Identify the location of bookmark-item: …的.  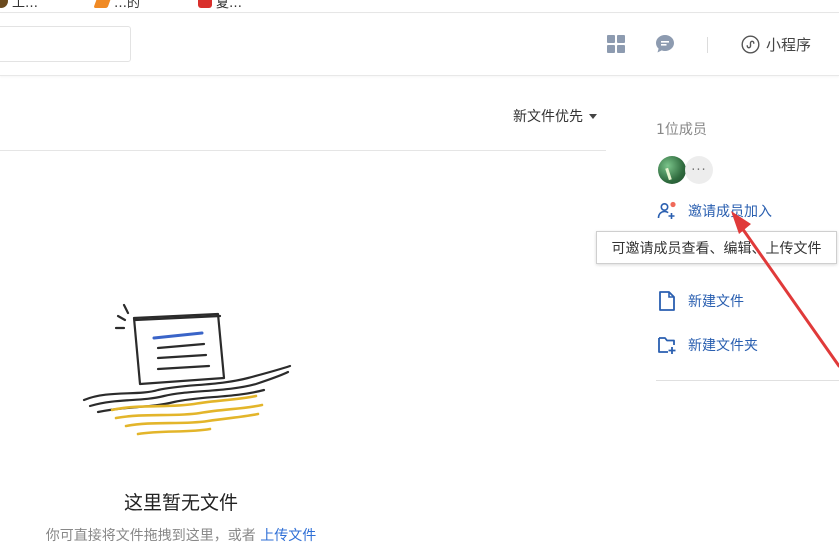
(116, 5).